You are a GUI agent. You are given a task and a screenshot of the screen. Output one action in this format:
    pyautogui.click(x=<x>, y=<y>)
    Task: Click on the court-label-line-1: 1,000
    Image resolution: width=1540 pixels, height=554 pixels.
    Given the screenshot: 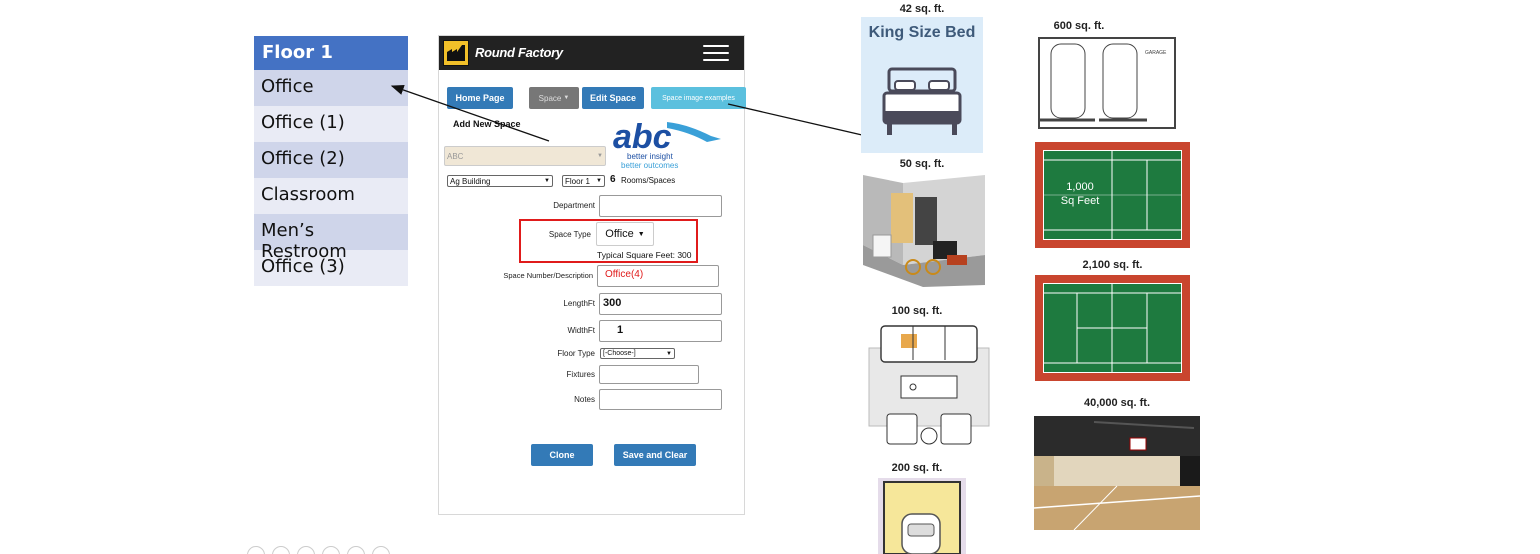 What is the action you would take?
    pyautogui.click(x=1080, y=187)
    